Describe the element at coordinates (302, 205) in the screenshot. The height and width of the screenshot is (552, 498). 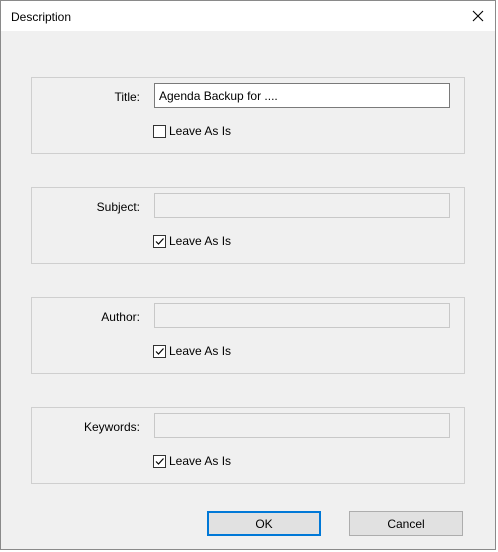
I see `subject-input` at that location.